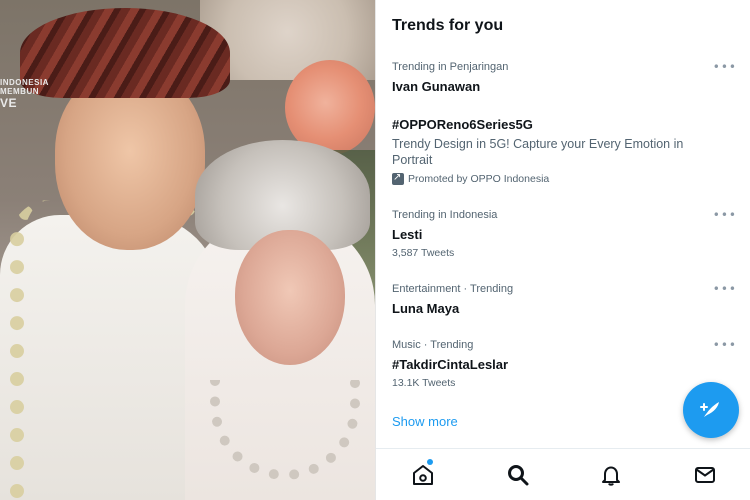 The width and height of the screenshot is (750, 500). What do you see at coordinates (425, 421) in the screenshot?
I see `show-more-link: Show more` at bounding box center [425, 421].